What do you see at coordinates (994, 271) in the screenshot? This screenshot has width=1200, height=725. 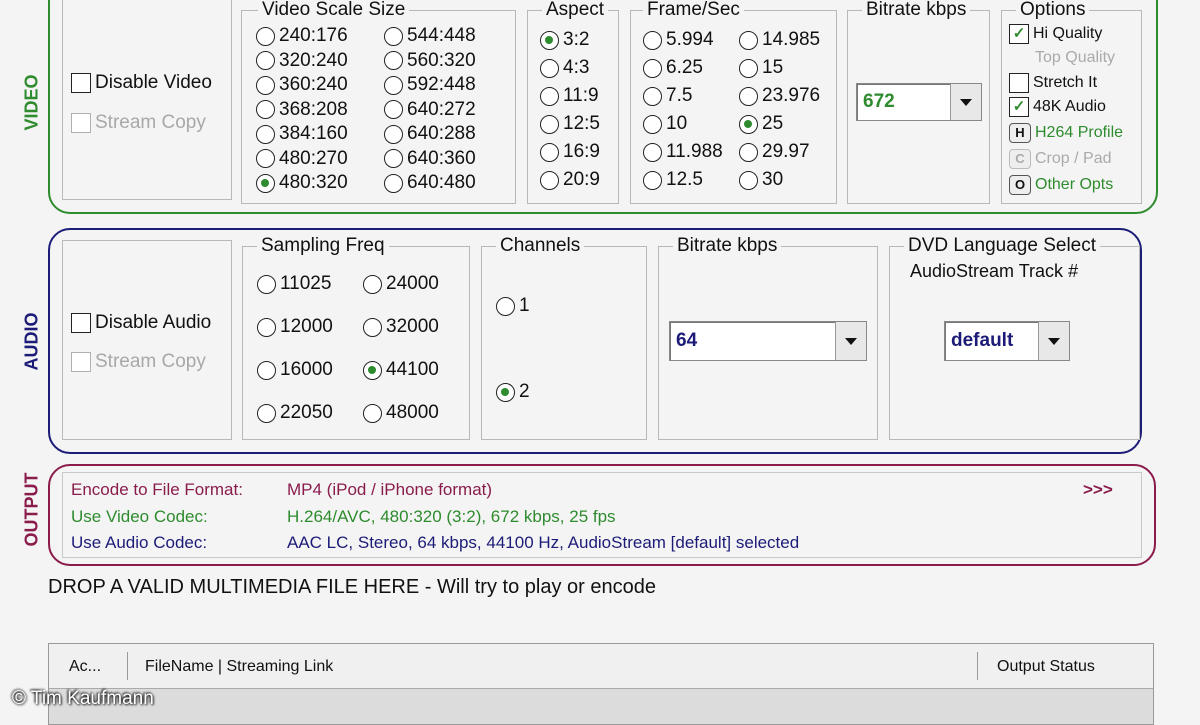 I see `audiostream-track-label: AudioStream Track #` at bounding box center [994, 271].